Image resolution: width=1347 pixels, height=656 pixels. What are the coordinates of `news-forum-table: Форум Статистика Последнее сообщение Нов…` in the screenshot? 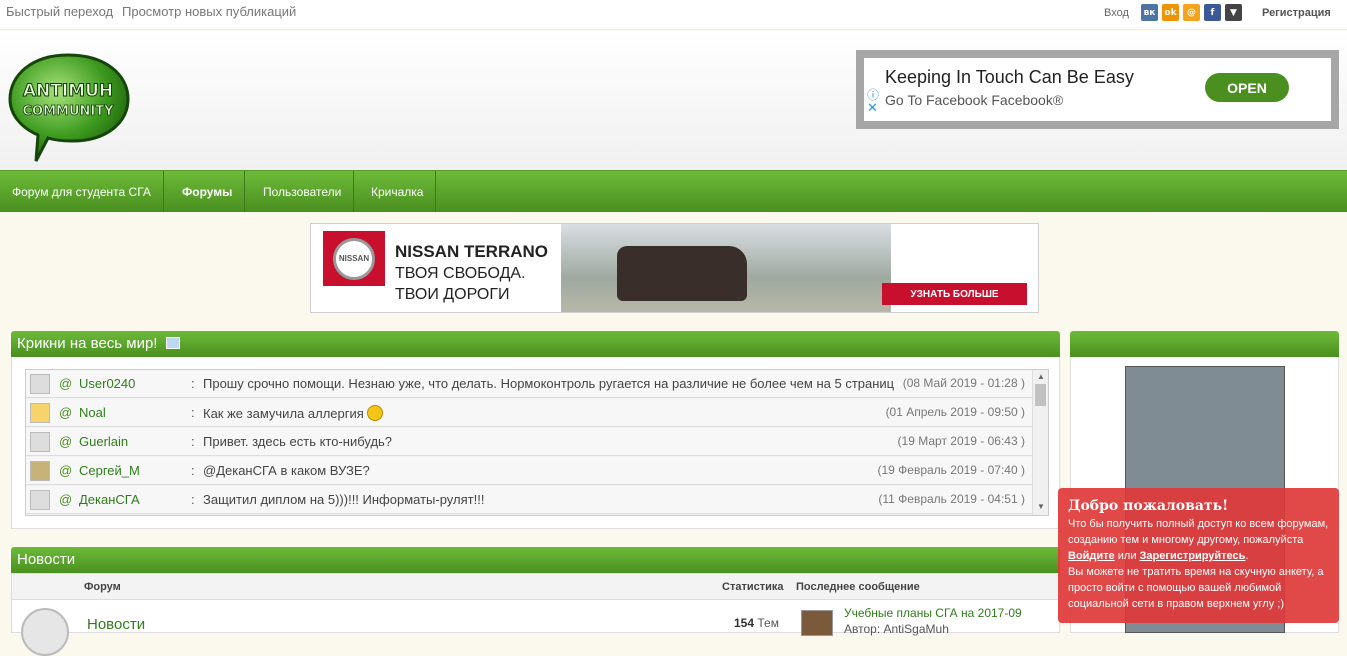 It's located at (535, 614).